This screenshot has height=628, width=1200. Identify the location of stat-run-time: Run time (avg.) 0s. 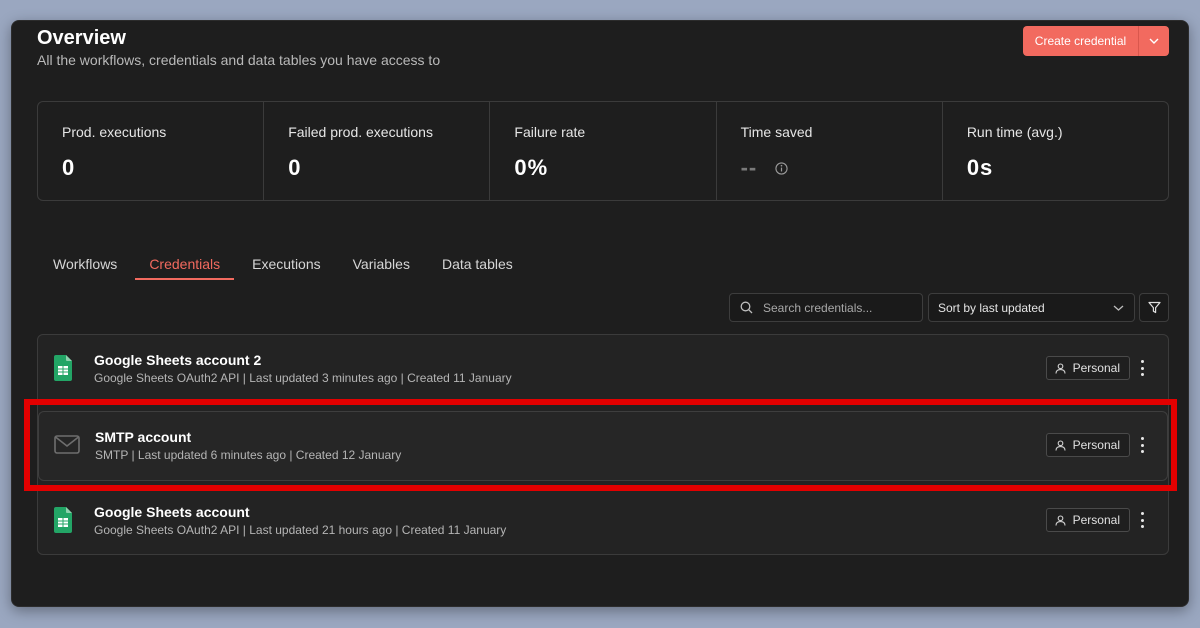
(1055, 151).